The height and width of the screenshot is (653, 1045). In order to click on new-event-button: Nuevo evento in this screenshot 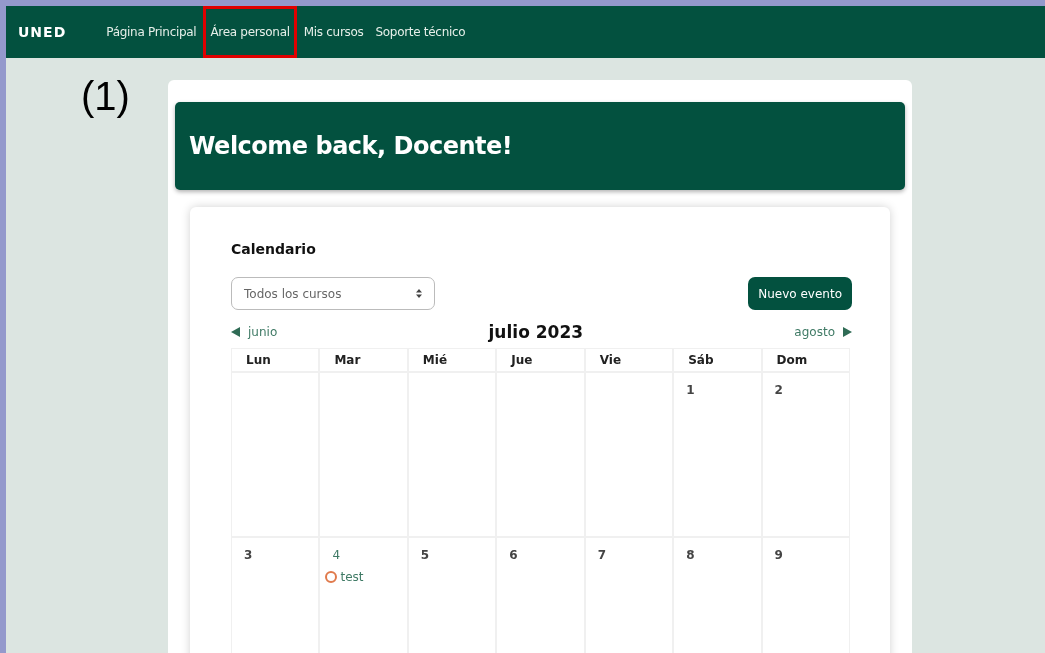, I will do `click(800, 293)`.